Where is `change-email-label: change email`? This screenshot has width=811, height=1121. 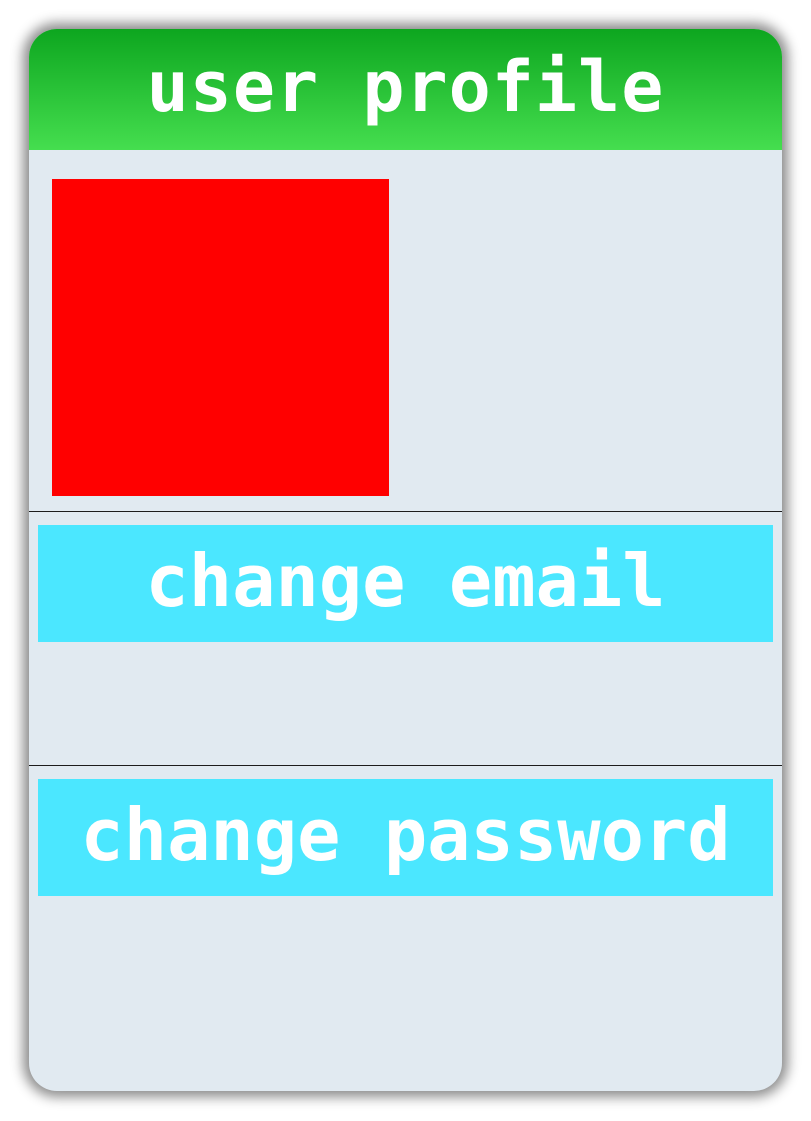
change-email-label: change email is located at coordinates (405, 580).